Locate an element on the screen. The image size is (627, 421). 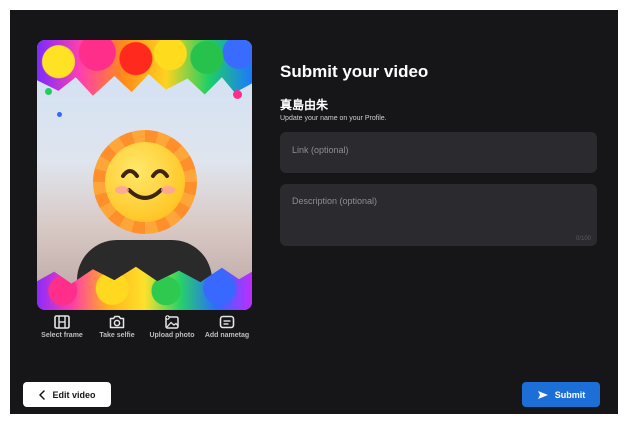
description-input: Description (optional) 0/100 is located at coordinates (438, 215).